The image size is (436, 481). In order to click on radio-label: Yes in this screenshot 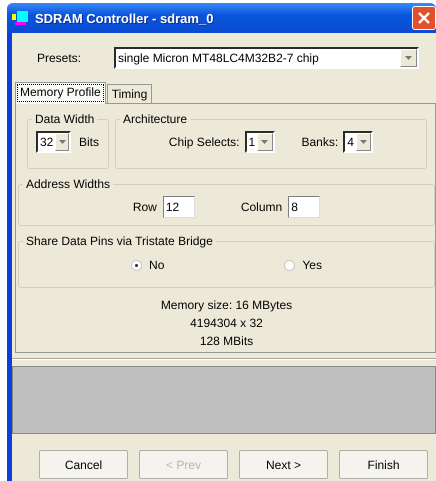, I will do `click(312, 265)`.